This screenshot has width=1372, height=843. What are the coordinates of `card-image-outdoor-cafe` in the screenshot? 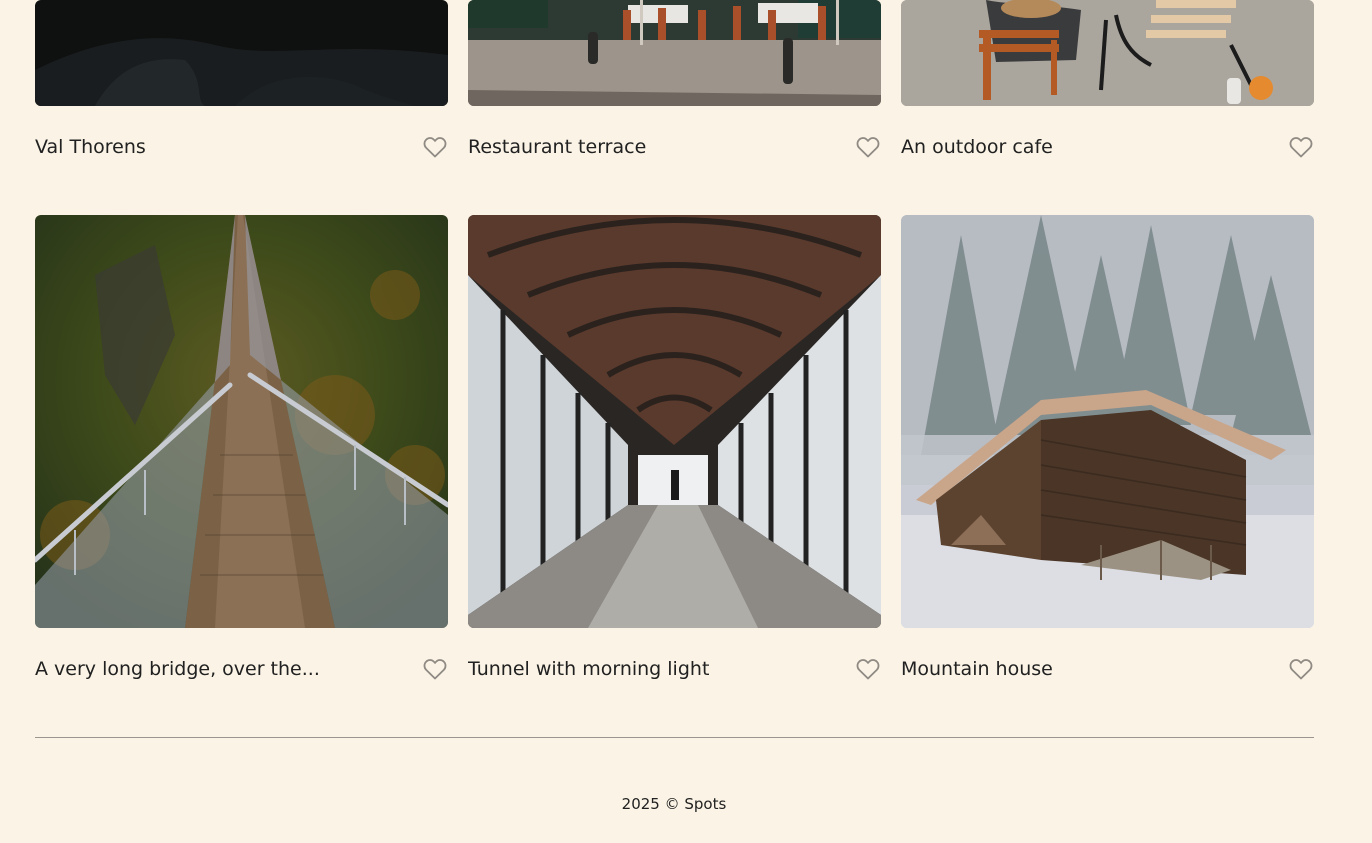 It's located at (1107, 53).